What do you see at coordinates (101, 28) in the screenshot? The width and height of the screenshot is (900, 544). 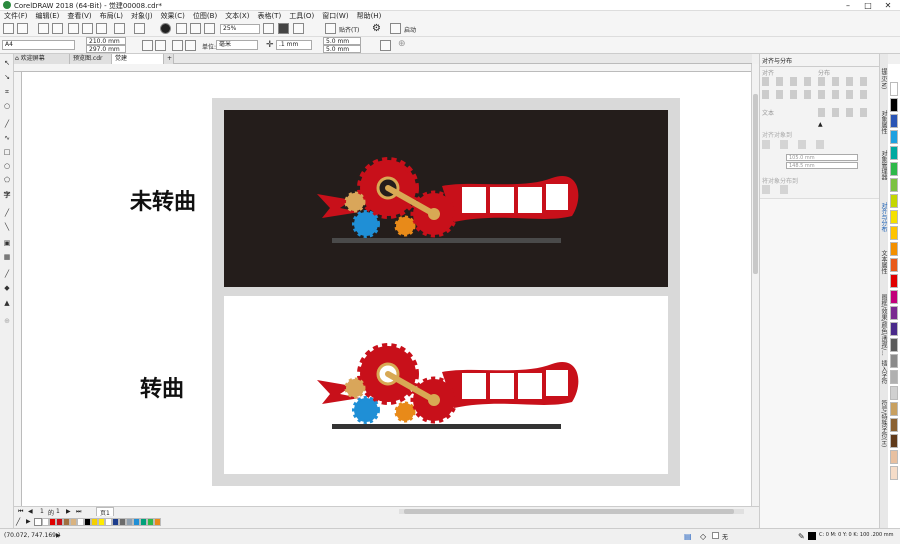 I see `paste-icon` at bounding box center [101, 28].